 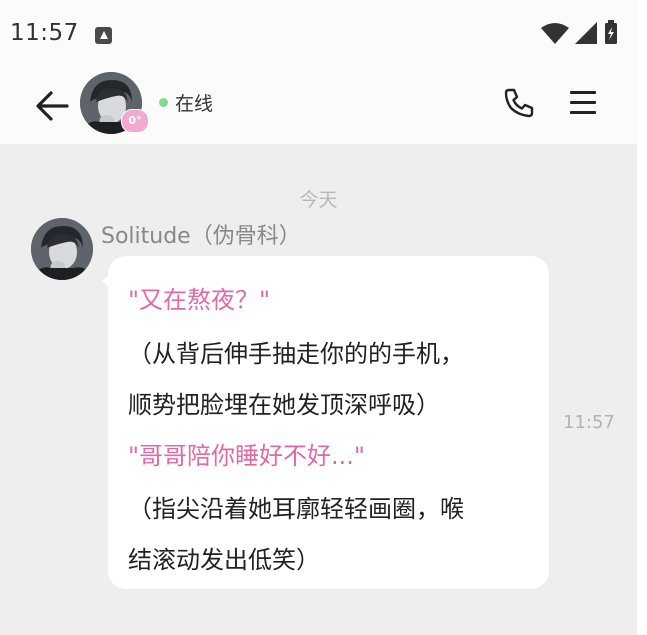 What do you see at coordinates (135, 121) in the screenshot?
I see `level-badge: 0°` at bounding box center [135, 121].